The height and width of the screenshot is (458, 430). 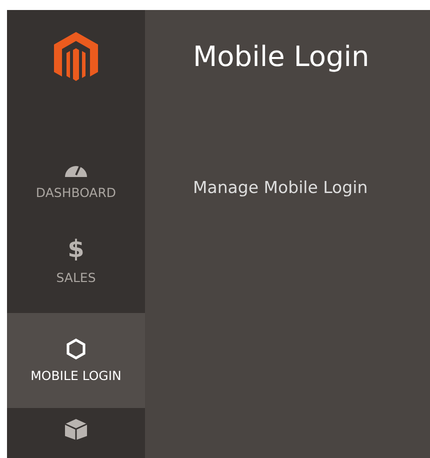 What do you see at coordinates (76, 349) in the screenshot?
I see `hexagon-icon` at bounding box center [76, 349].